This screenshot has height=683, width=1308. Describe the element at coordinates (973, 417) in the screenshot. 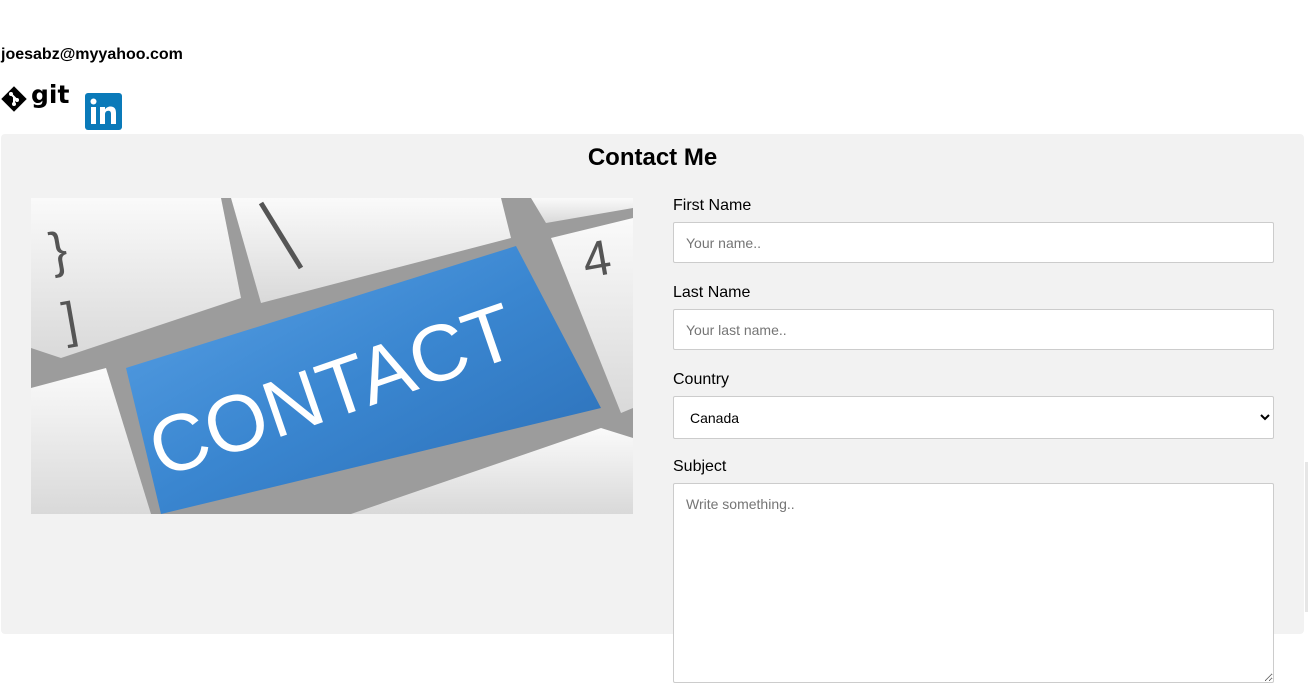

I see `country-select: Canada` at that location.